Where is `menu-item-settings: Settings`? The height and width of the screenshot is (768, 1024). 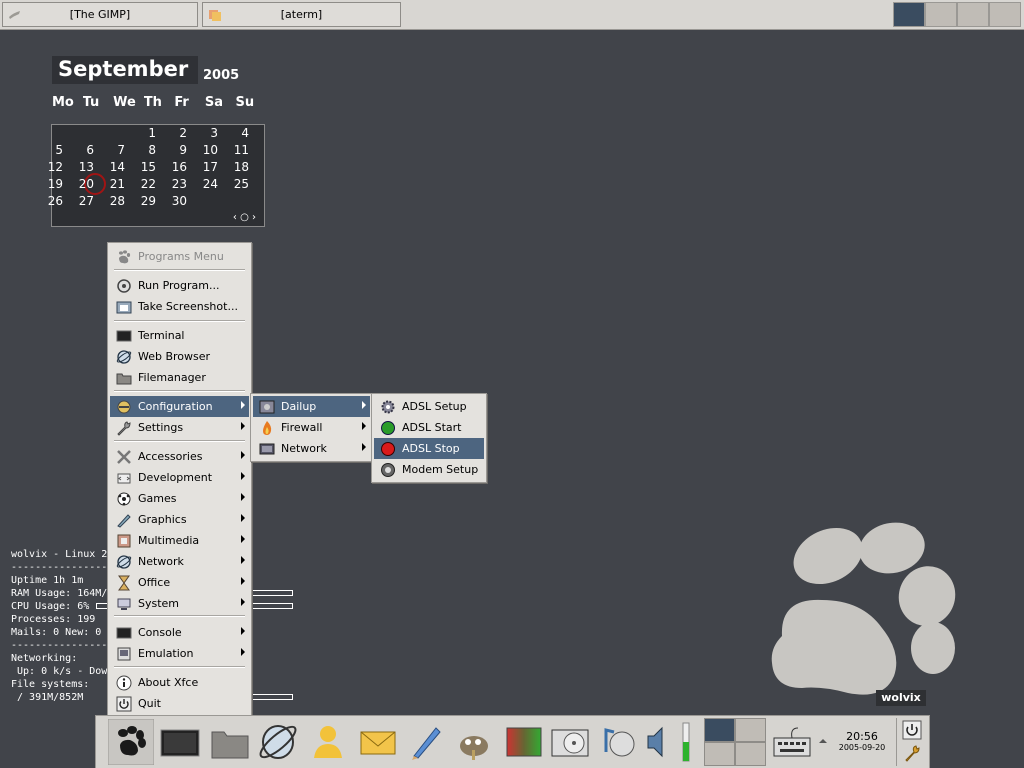
menu-item-settings: Settings is located at coordinates (179, 427).